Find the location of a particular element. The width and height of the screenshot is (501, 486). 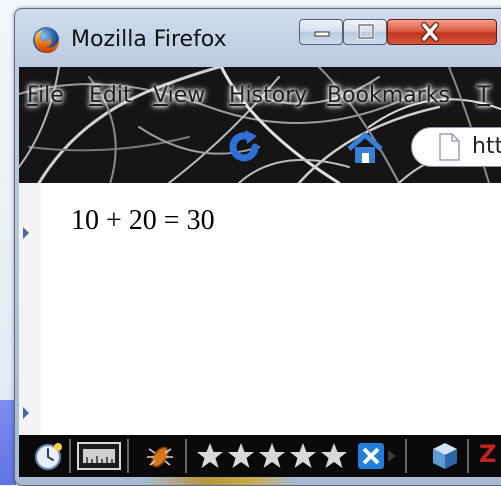

status-bar: Z is located at coordinates (260, 456).